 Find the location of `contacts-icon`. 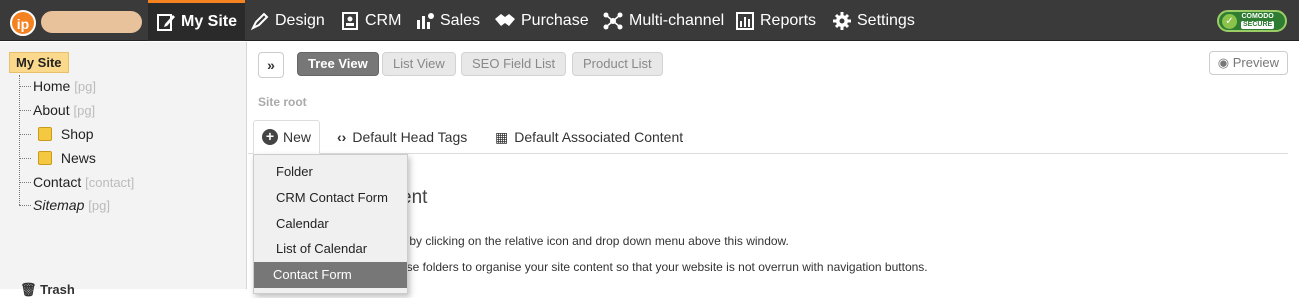

contacts-icon is located at coordinates (350, 20).